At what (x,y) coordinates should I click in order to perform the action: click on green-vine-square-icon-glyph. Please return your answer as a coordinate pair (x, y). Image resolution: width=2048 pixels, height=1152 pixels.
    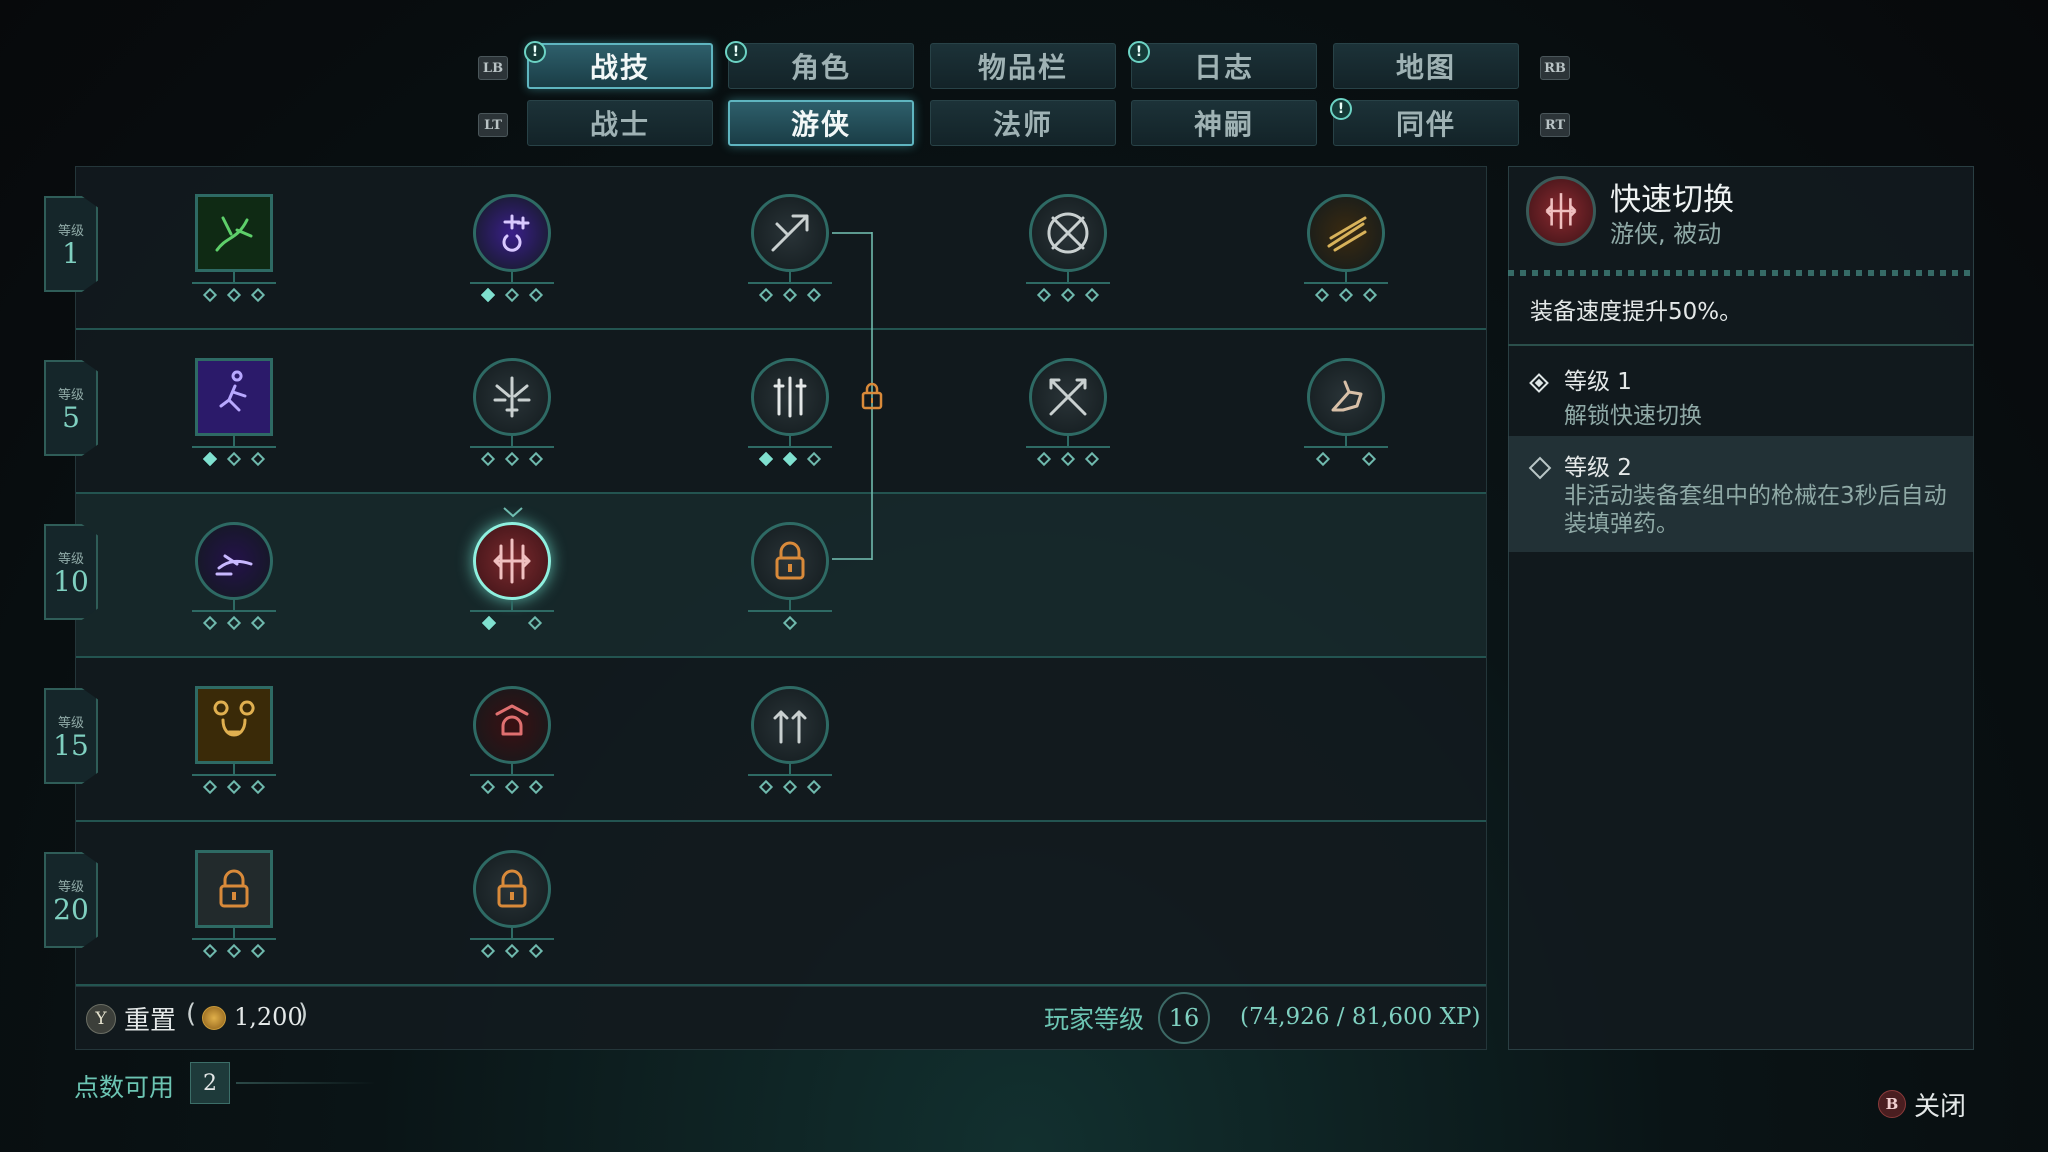
    Looking at the image, I should click on (234, 234).